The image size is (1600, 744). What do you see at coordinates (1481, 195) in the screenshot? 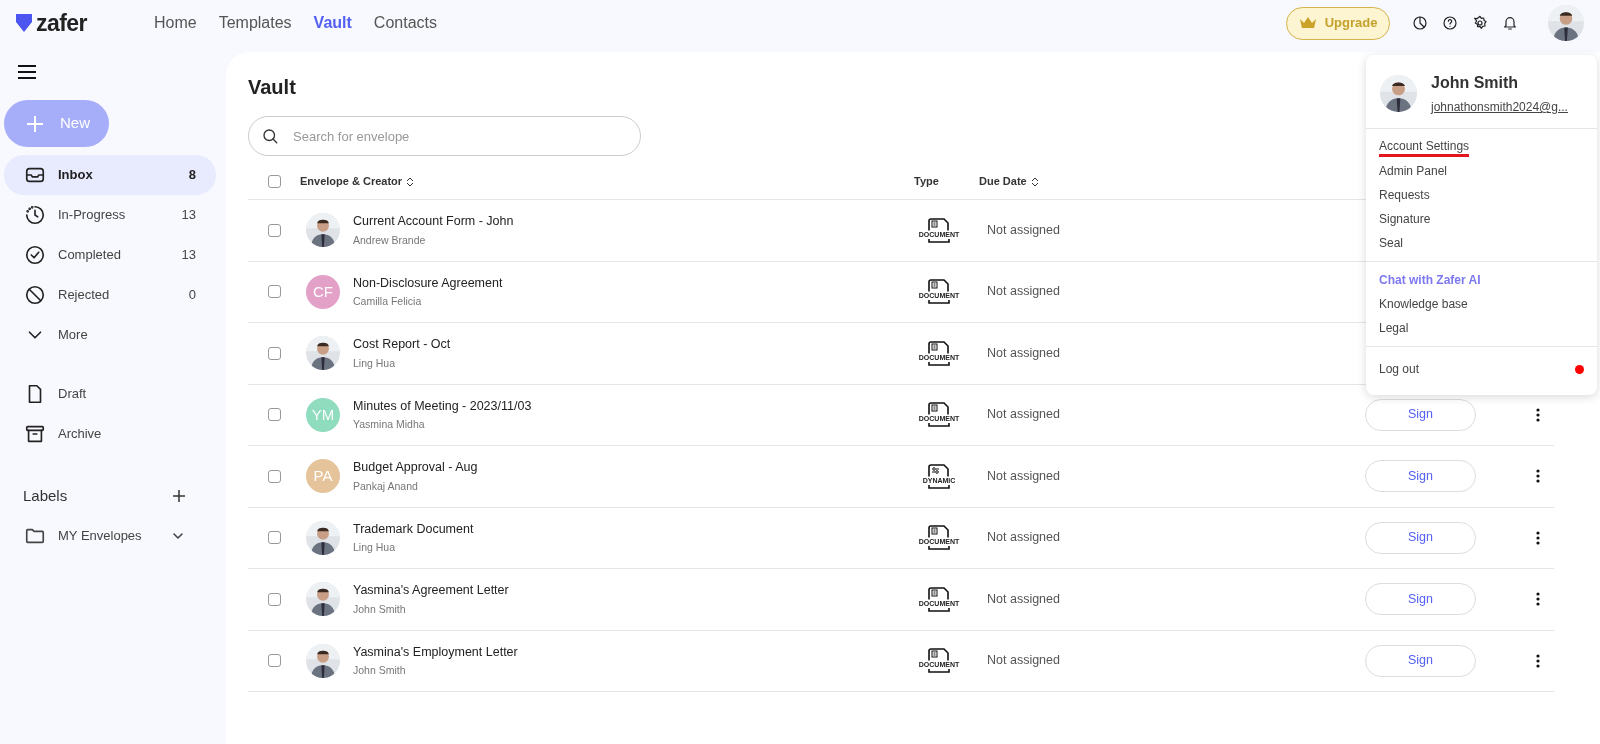
I see `menu-item: Requests` at bounding box center [1481, 195].